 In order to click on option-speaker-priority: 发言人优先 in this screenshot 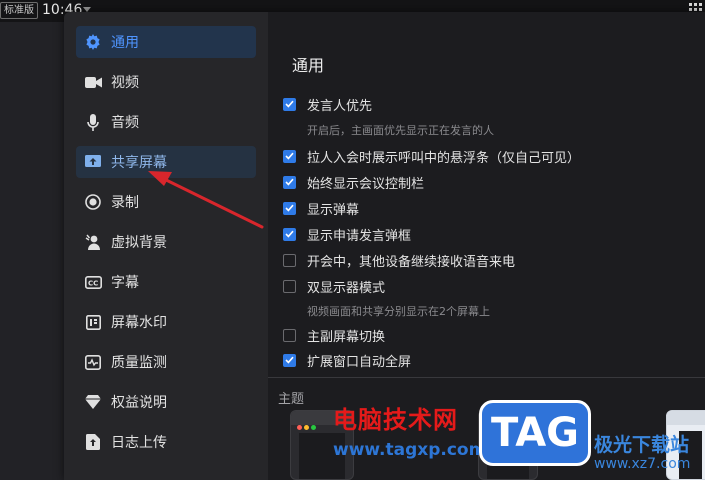, I will do `click(328, 104)`.